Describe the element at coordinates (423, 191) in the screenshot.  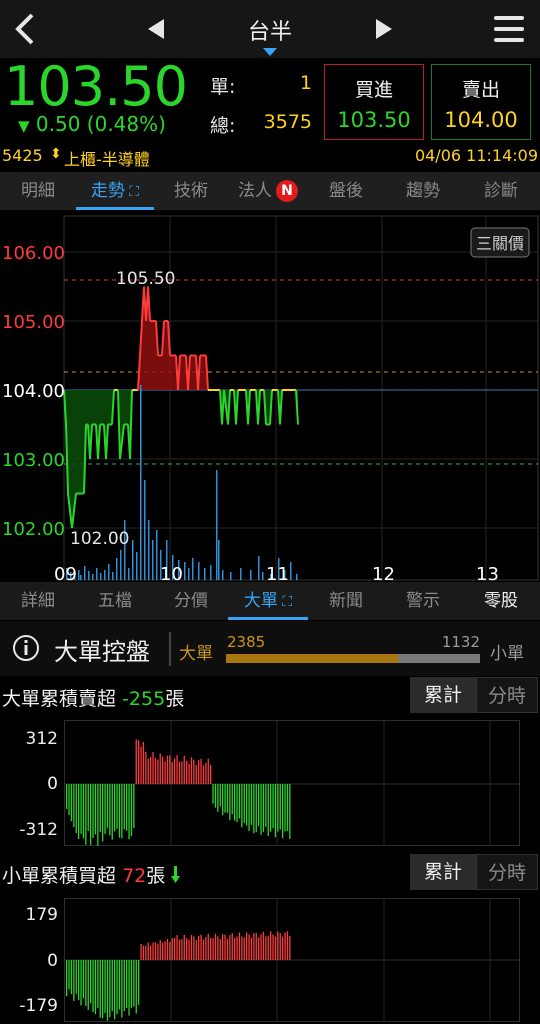
I see `top-tab-5: 趨勢` at that location.